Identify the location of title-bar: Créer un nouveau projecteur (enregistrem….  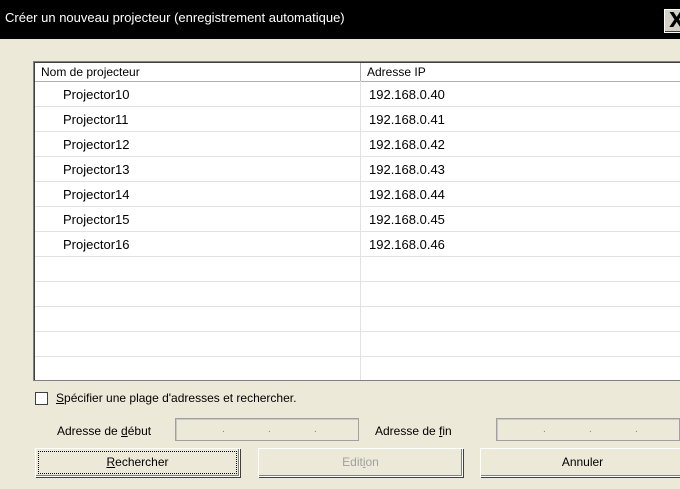
(340, 19).